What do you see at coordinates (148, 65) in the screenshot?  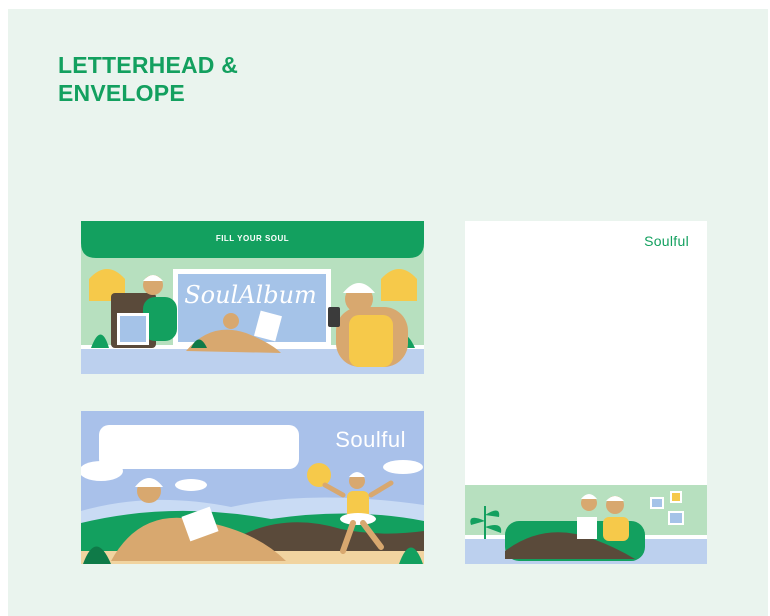 I see `section-title-line-1: LETTERHEAD &` at bounding box center [148, 65].